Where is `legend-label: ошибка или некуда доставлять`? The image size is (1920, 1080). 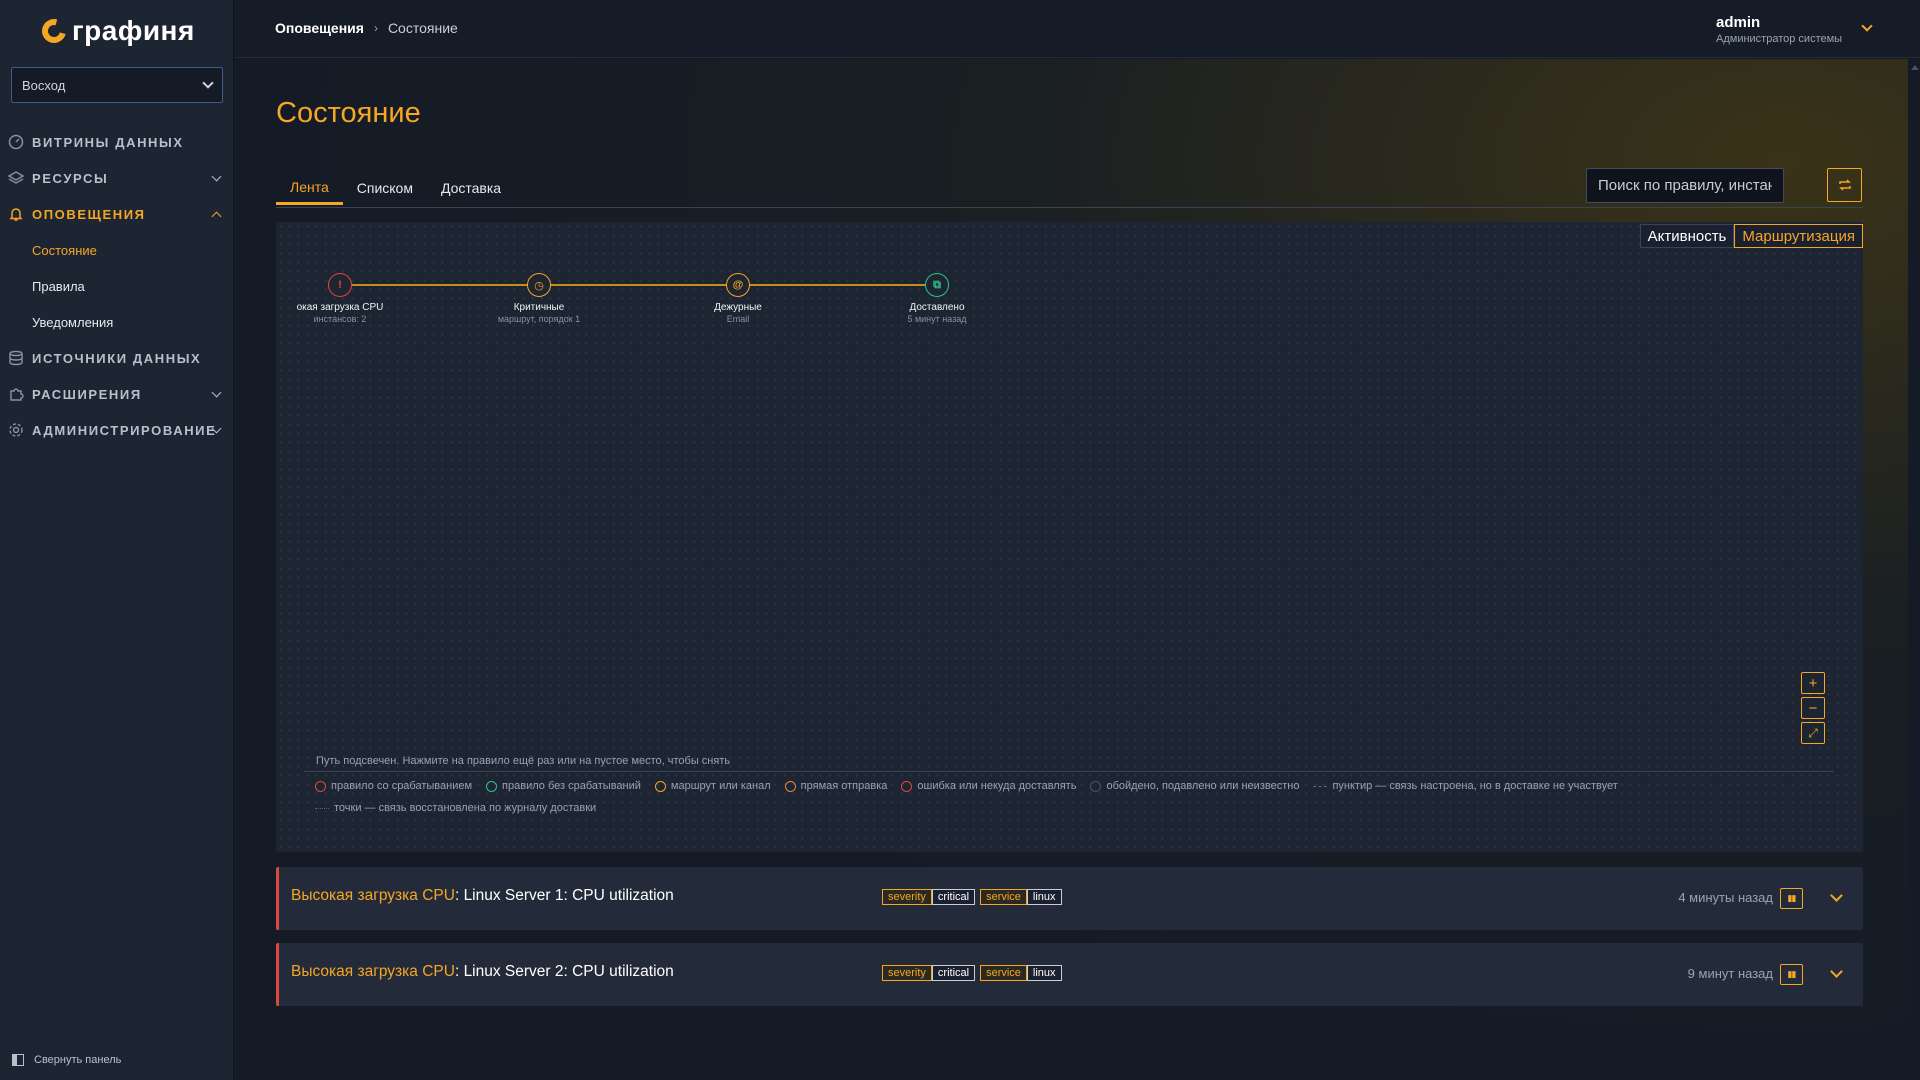
legend-label: ошибка или некуда доставлять is located at coordinates (997, 786).